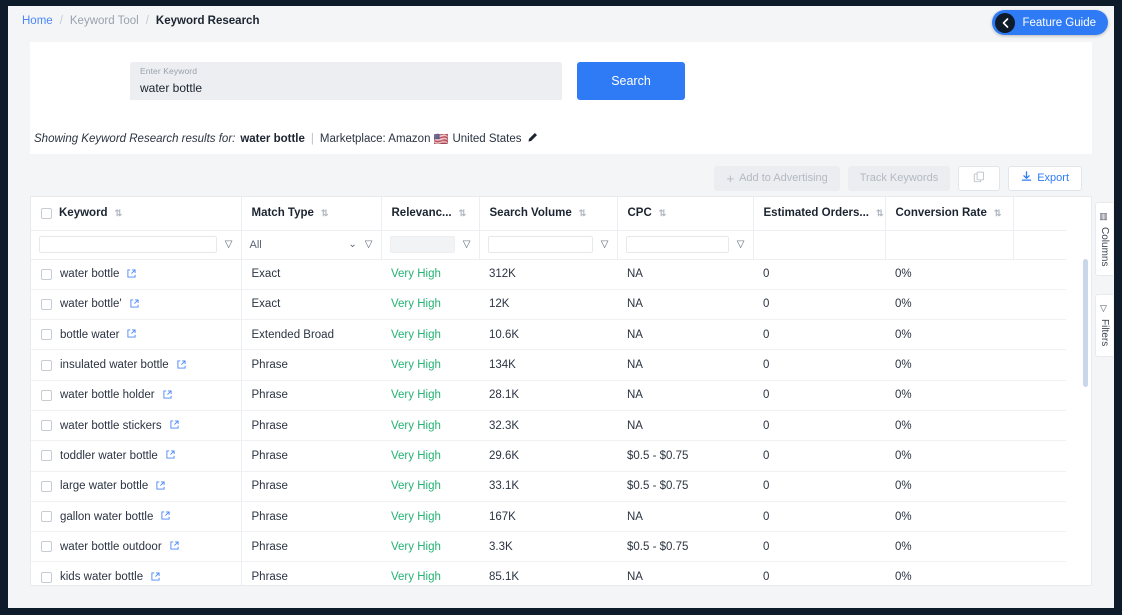 Image resolution: width=1122 pixels, height=615 pixels. I want to click on cell-keyword: water bottle stickers, so click(136, 426).